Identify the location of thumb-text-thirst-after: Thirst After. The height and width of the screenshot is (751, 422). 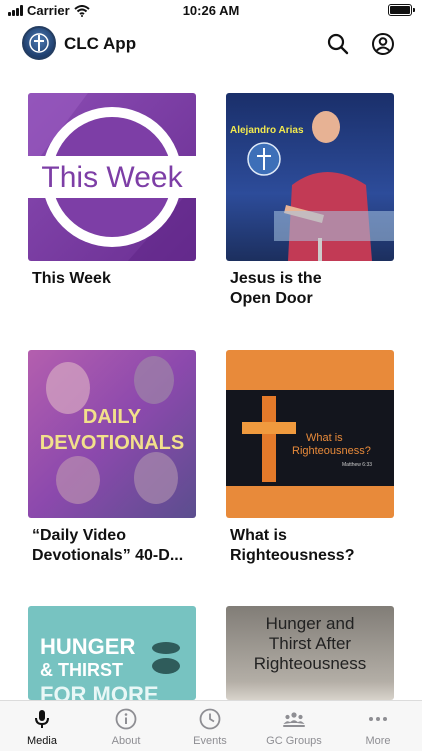
(310, 643).